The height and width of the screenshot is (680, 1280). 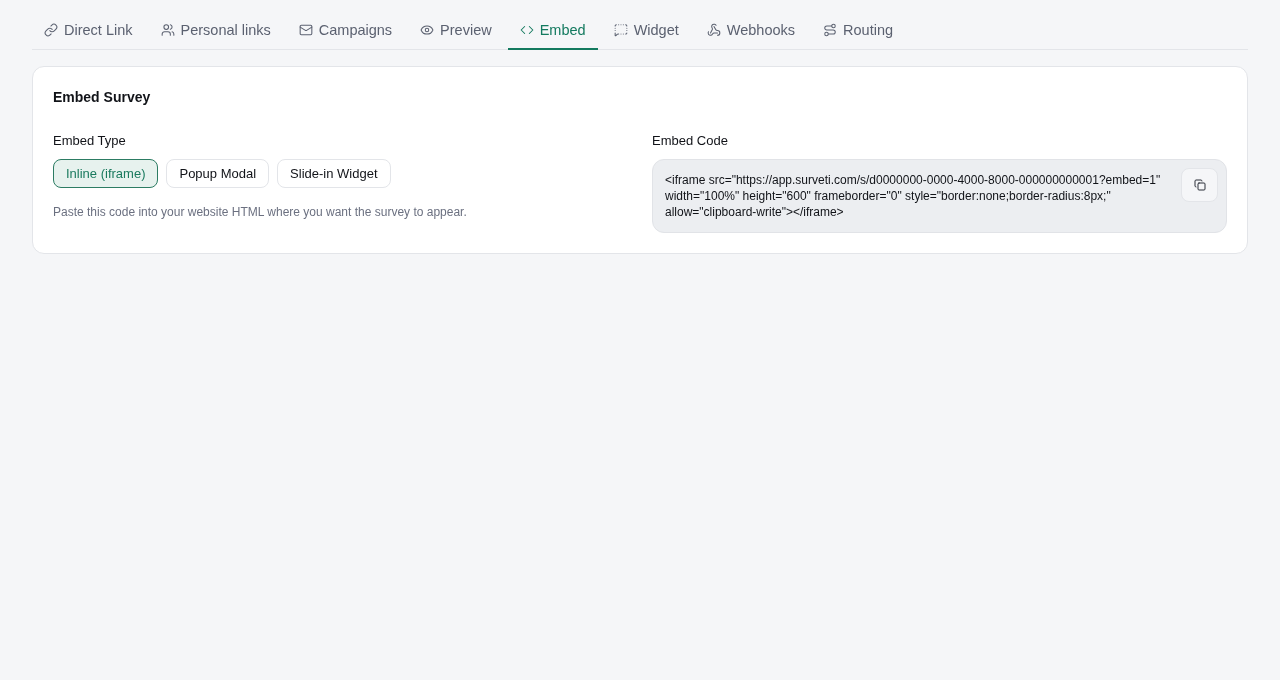 I want to click on webhook-icon, so click(x=713, y=30).